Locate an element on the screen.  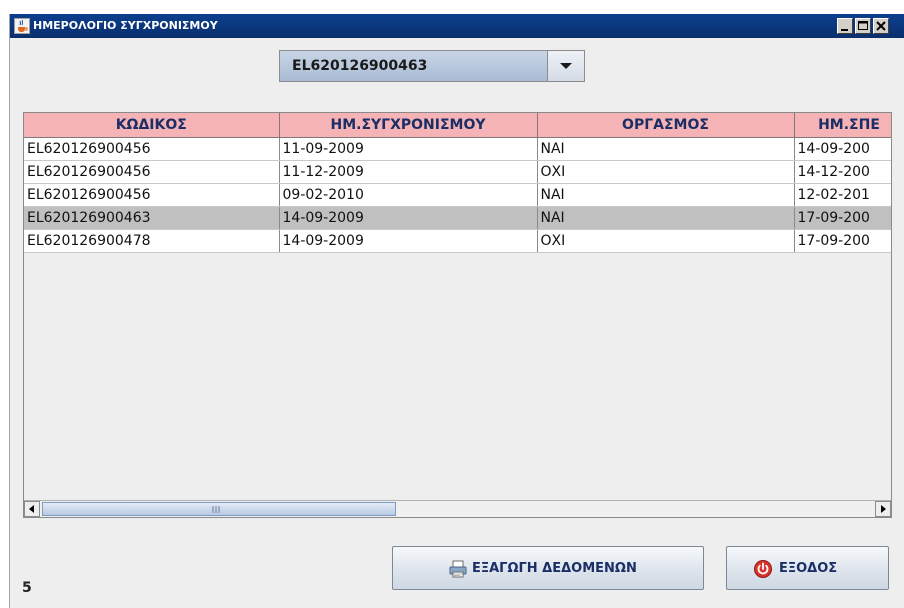
scroll-left-arrow-icon is located at coordinates (32, 509).